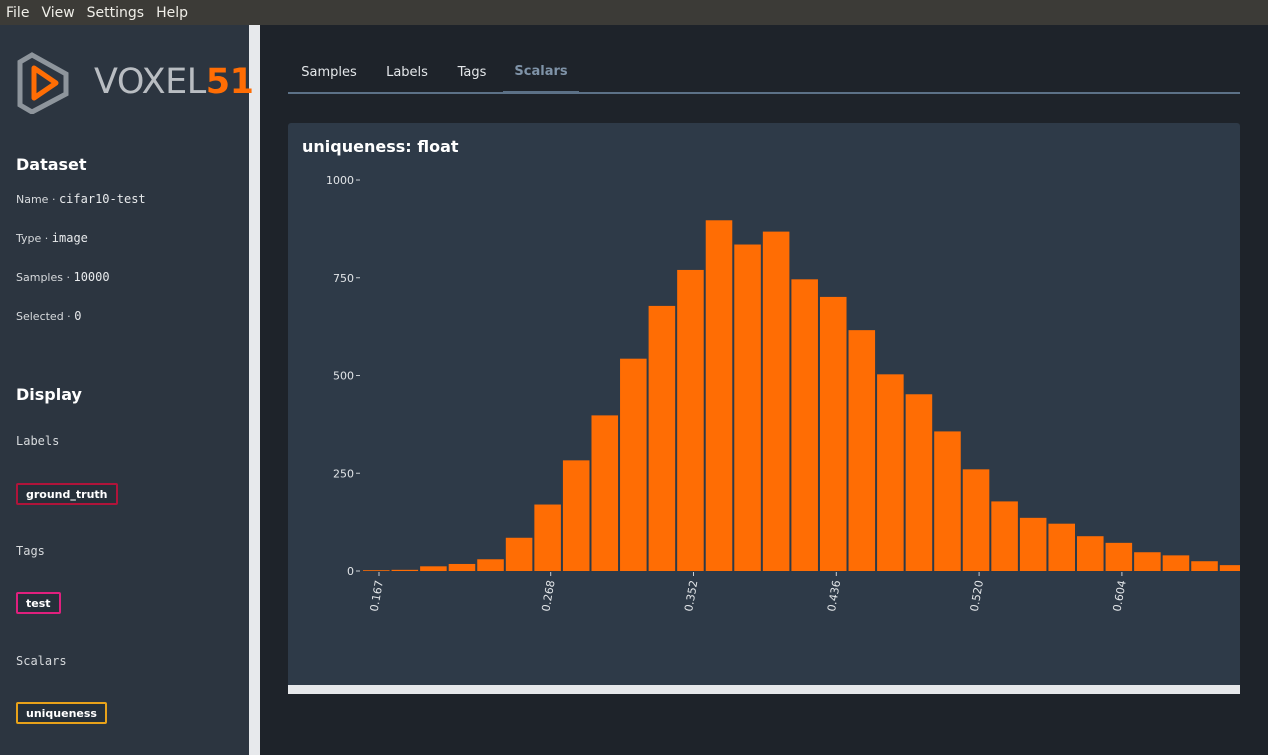 The image size is (1268, 755). What do you see at coordinates (329, 72) in the screenshot?
I see `tab-samples: Samples` at bounding box center [329, 72].